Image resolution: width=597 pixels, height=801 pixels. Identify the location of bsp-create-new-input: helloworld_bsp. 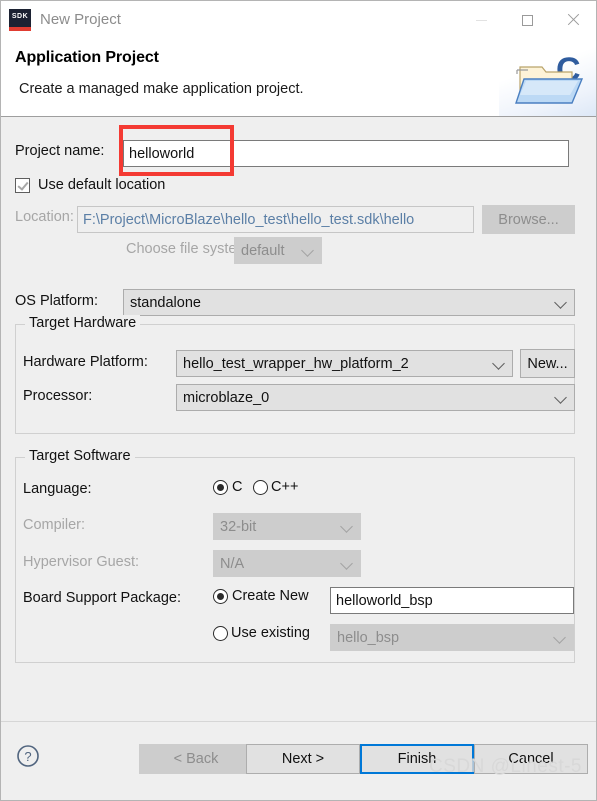
(452, 600).